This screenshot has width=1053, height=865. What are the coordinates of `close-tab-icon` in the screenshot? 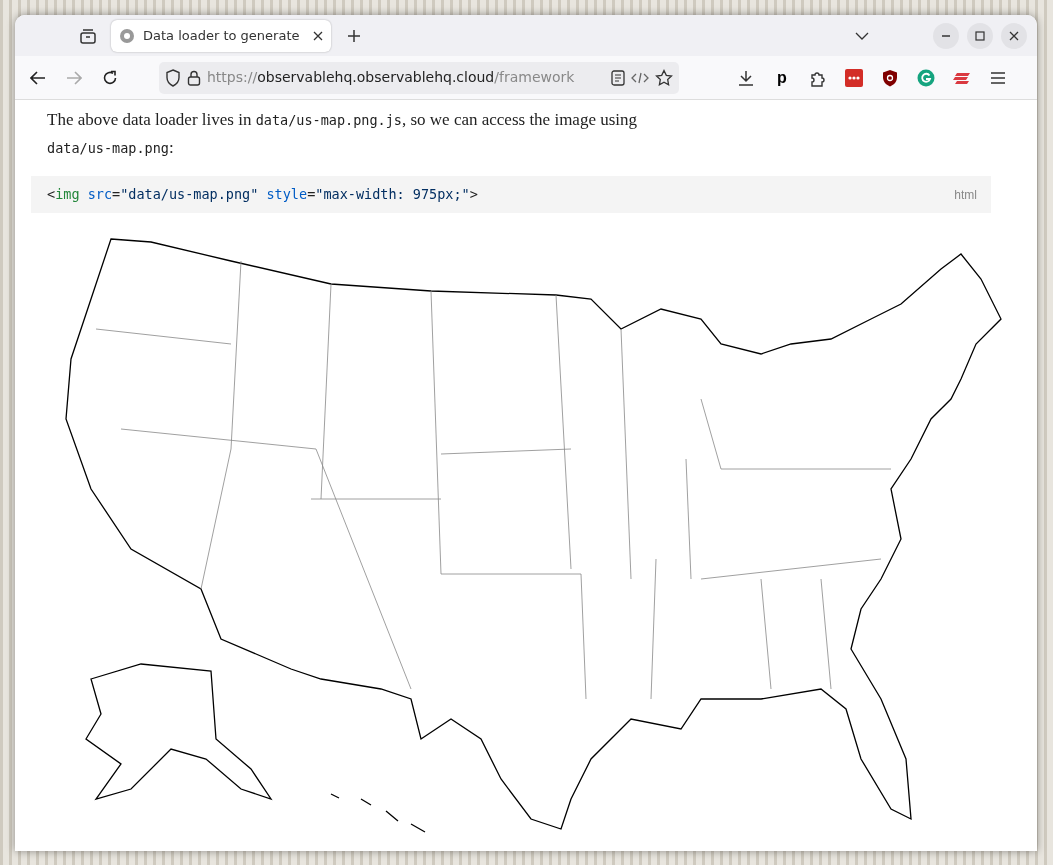 It's located at (318, 35).